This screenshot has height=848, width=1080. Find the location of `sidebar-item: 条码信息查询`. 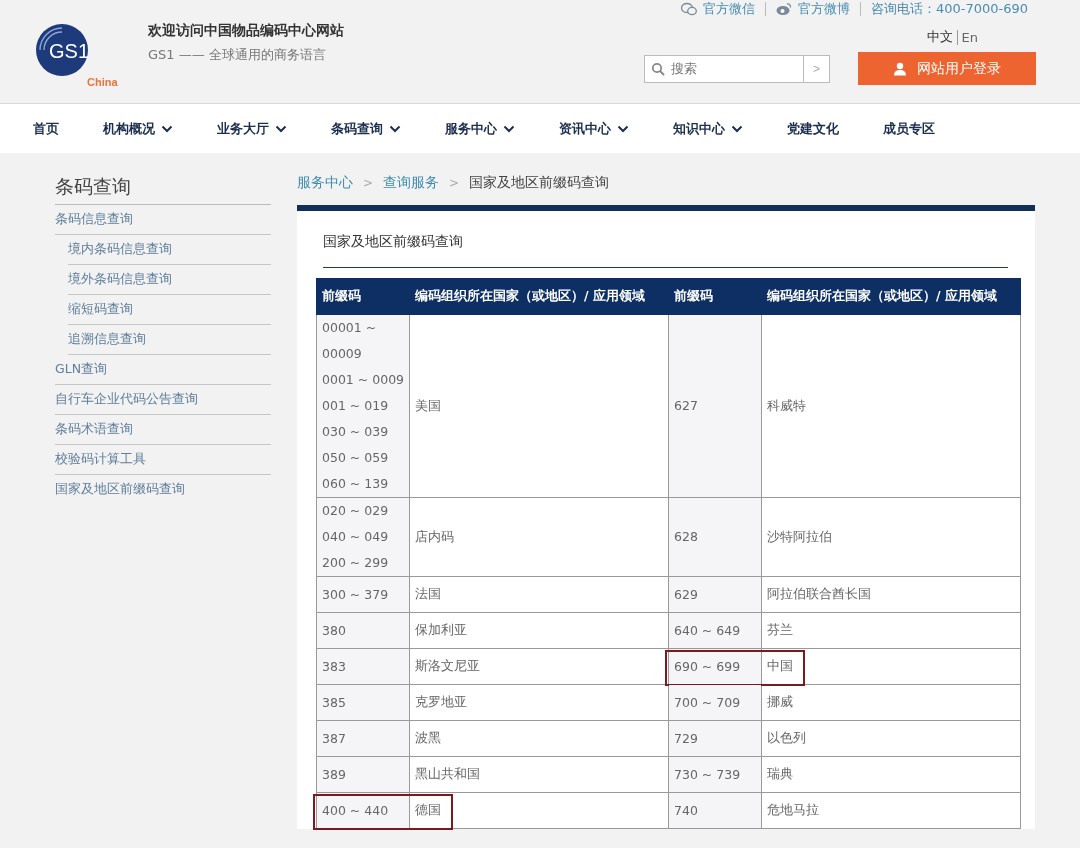

sidebar-item: 条码信息查询 is located at coordinates (163, 220).